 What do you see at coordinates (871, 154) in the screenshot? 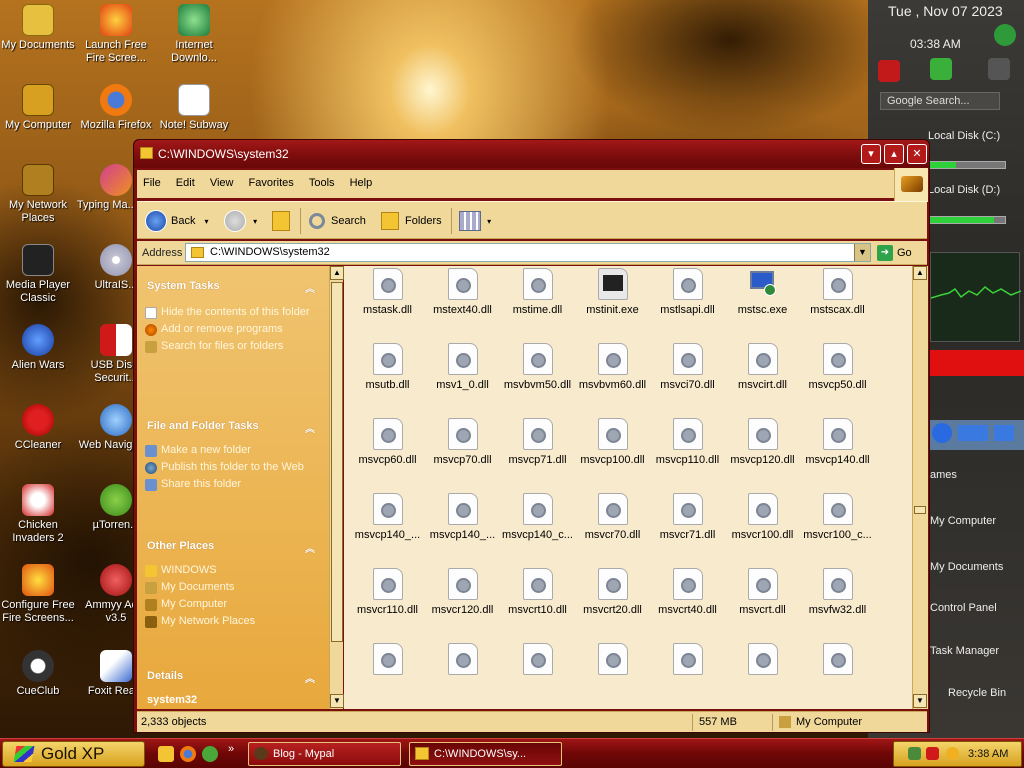
I see `minimize-button: ▾` at bounding box center [871, 154].